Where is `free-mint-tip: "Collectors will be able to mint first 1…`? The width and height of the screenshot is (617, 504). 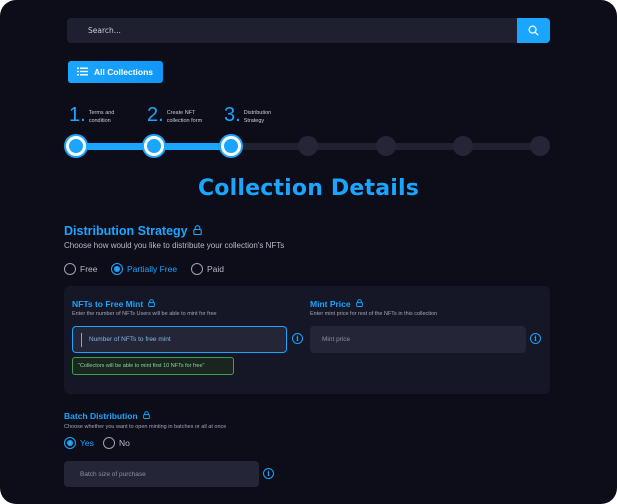 free-mint-tip: "Collectors will be able to mint first 1… is located at coordinates (153, 366).